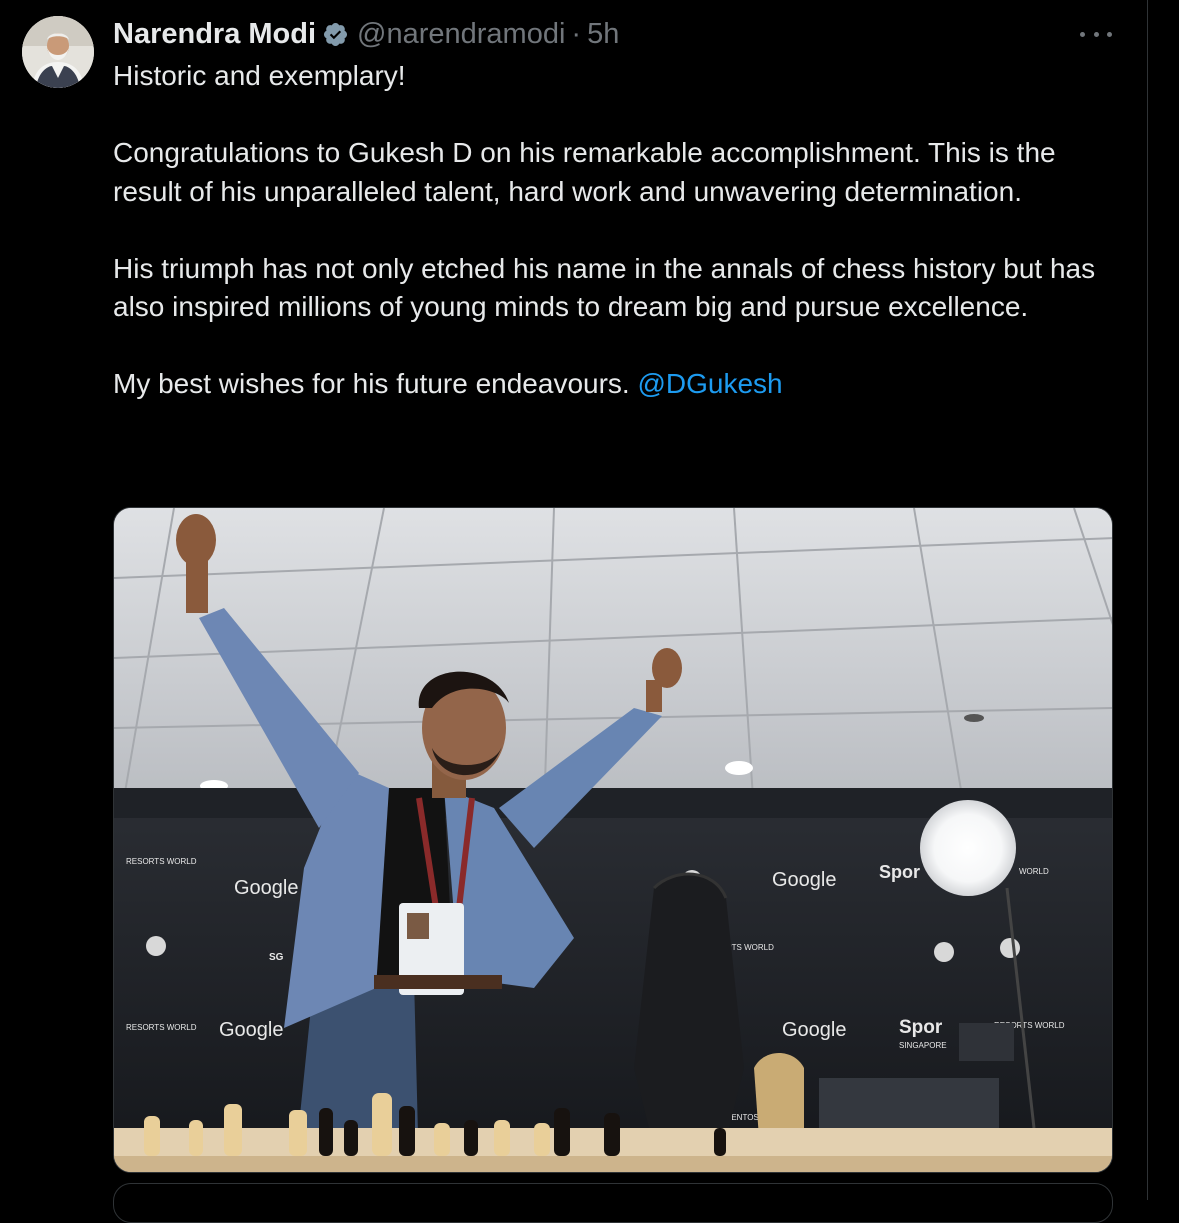  What do you see at coordinates (613, 1203) in the screenshot?
I see `next-card-edge` at bounding box center [613, 1203].